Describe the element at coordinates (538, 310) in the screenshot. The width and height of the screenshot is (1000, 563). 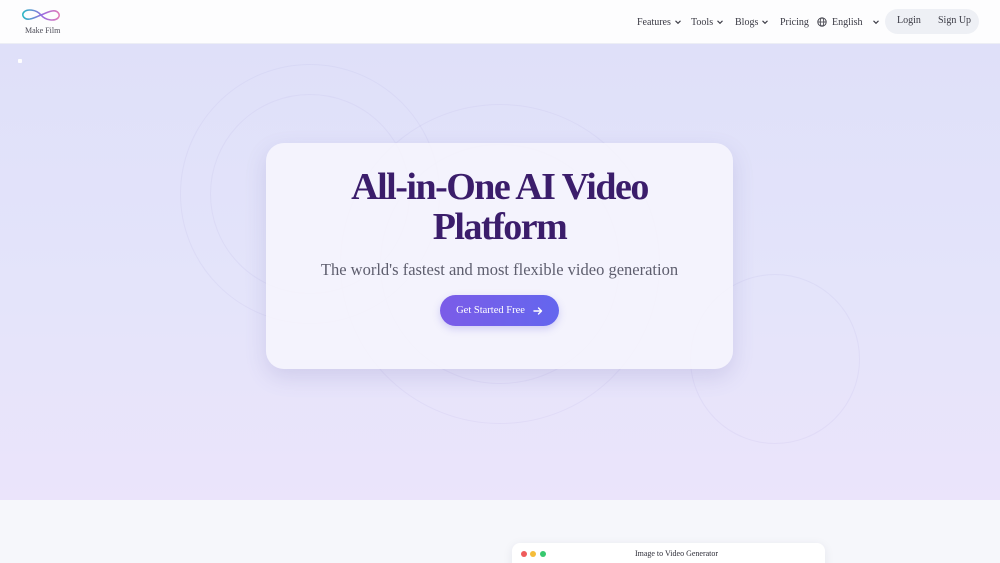
I see `arrow-right-icon` at that location.